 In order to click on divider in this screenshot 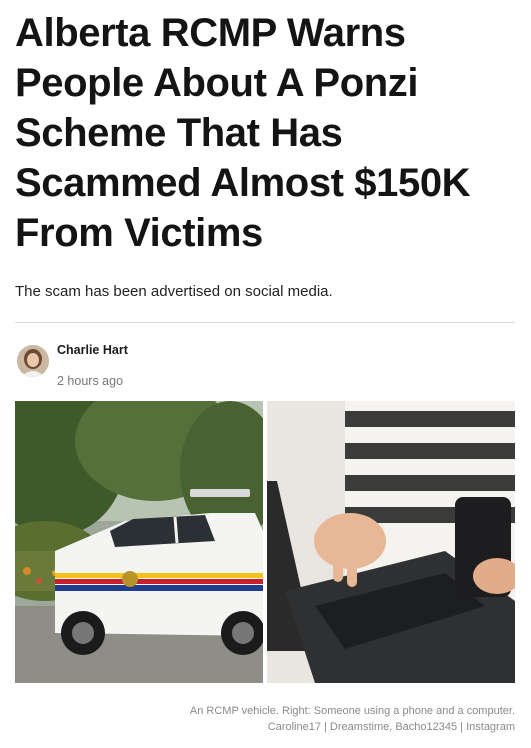, I will do `click(265, 322)`.